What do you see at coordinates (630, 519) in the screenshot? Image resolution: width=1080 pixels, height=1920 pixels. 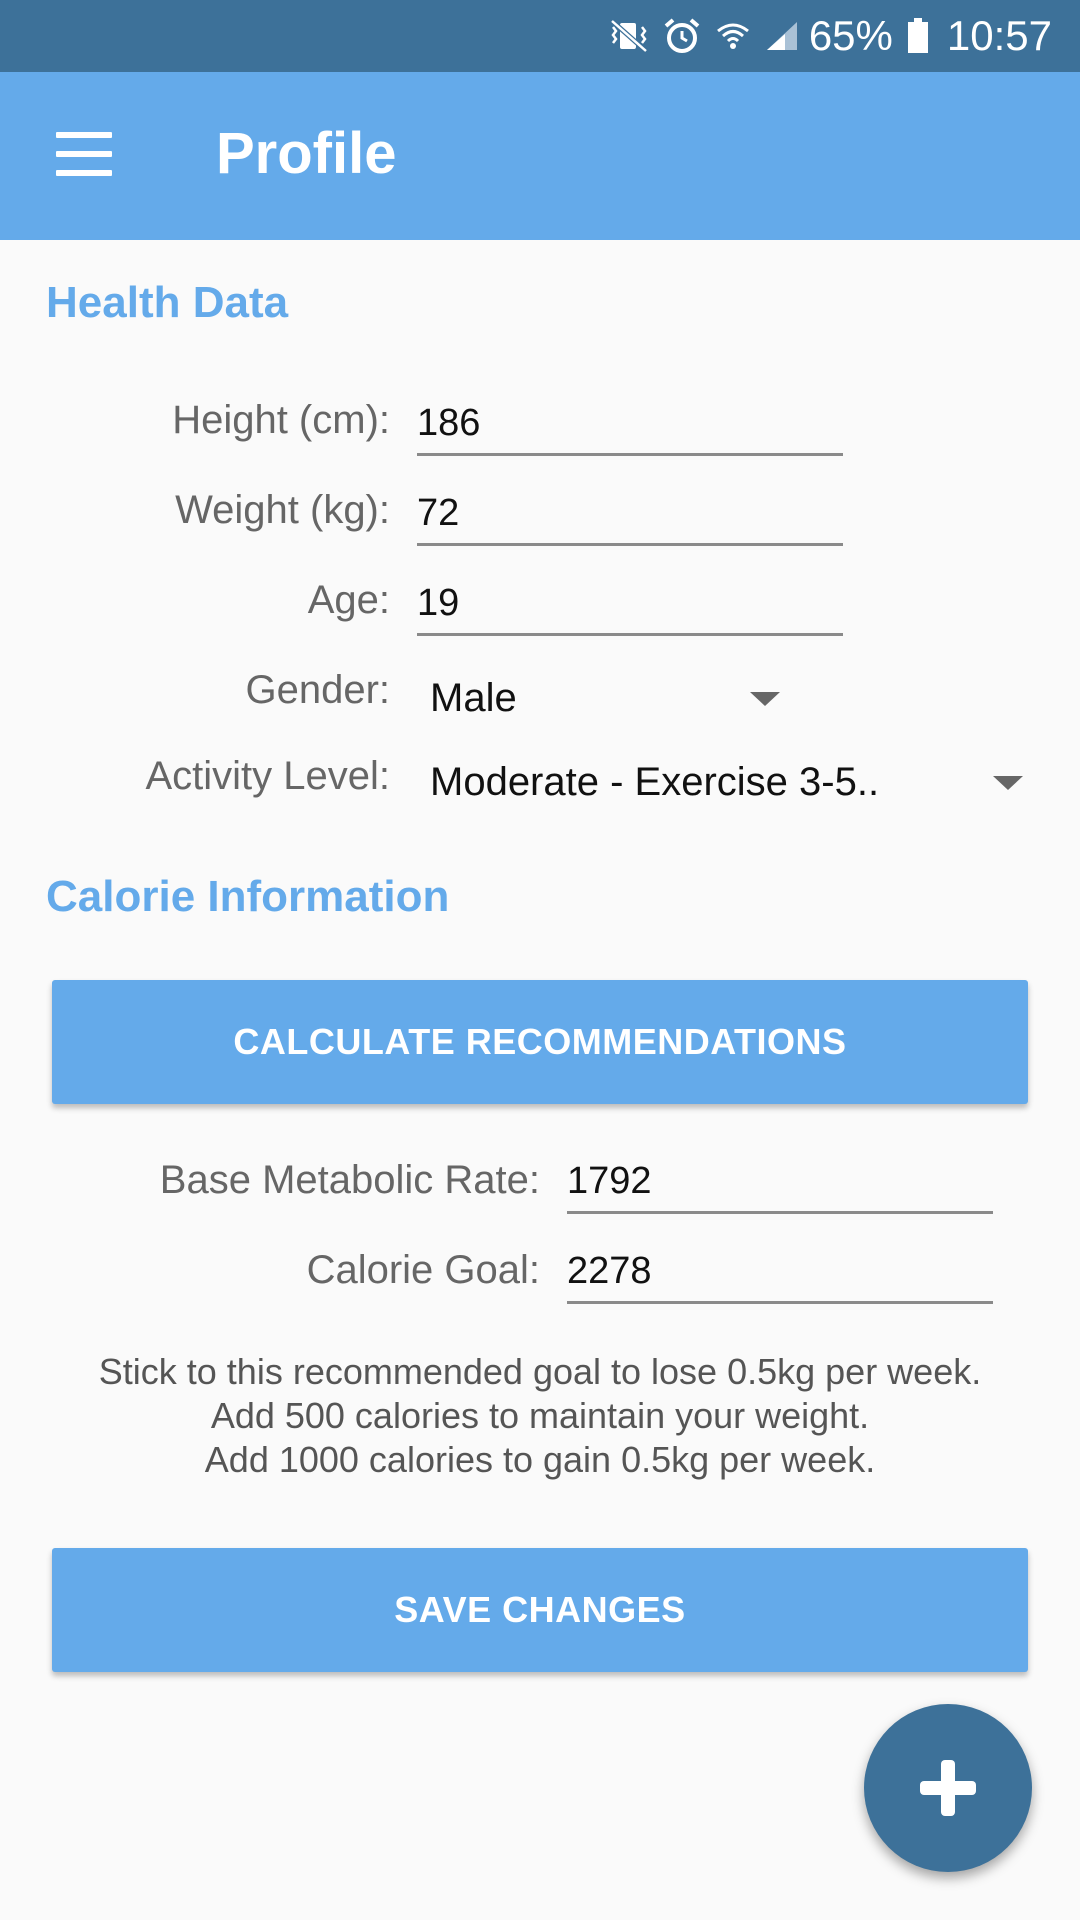 I see `weight-input` at bounding box center [630, 519].